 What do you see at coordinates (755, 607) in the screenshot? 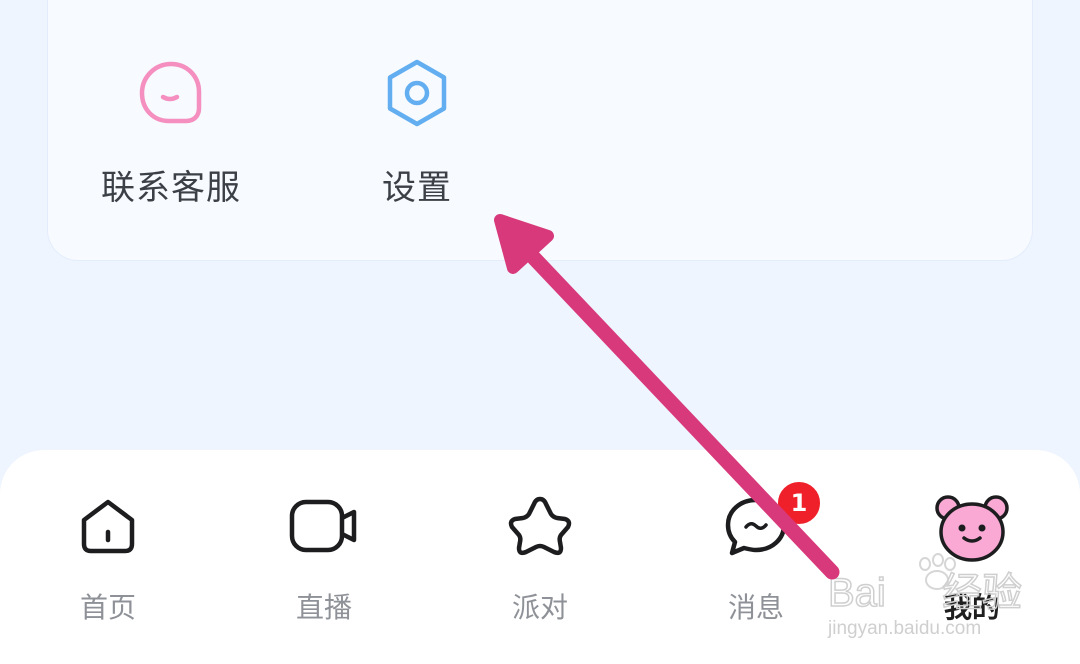
I see `tab-messages-label: 消息` at bounding box center [755, 607].